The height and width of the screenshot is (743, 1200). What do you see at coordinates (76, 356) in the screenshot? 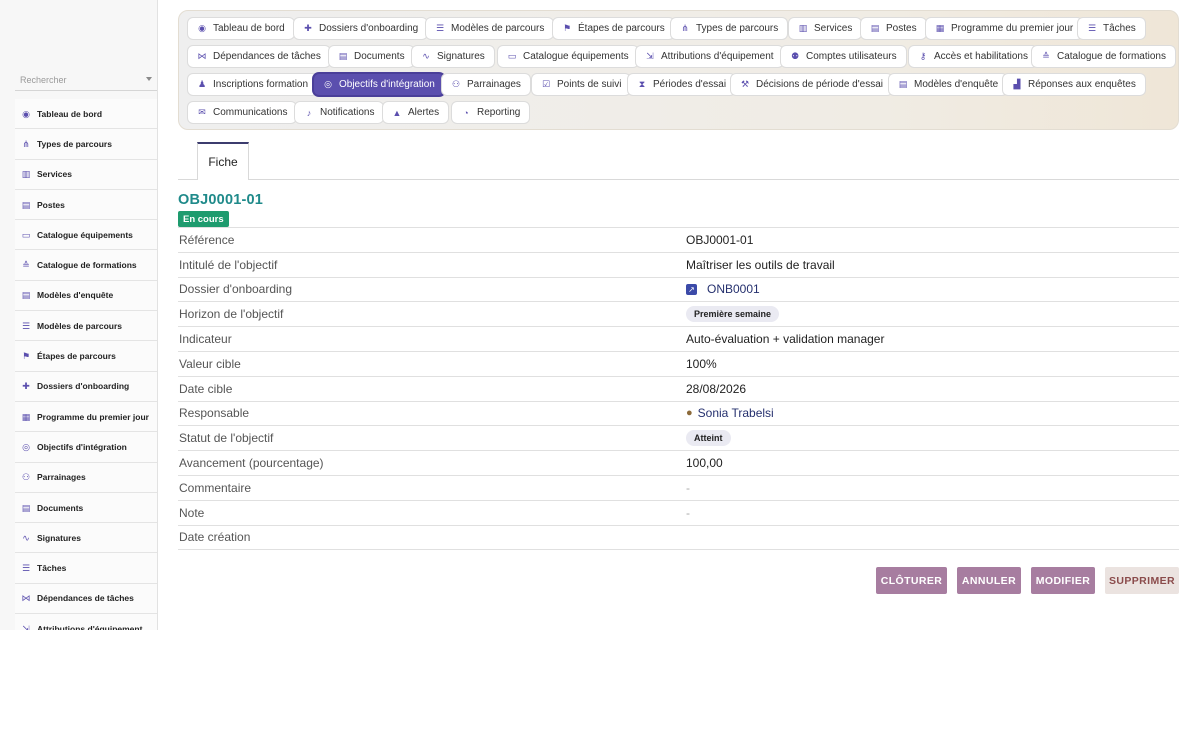
I see `sidebar-item-label: Étapes de parcours` at bounding box center [76, 356].